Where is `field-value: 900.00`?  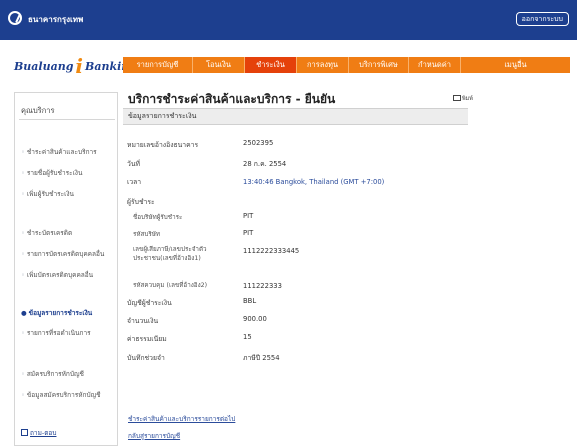
field-value: 900.00 is located at coordinates (255, 319).